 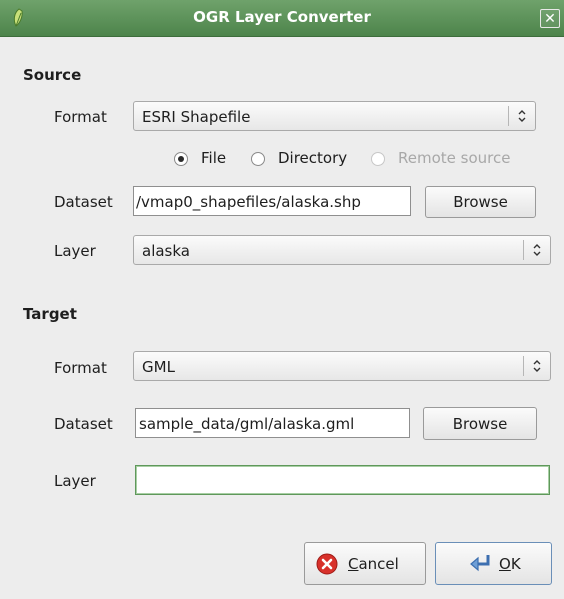 What do you see at coordinates (75, 251) in the screenshot?
I see `source-layer-label: Layer` at bounding box center [75, 251].